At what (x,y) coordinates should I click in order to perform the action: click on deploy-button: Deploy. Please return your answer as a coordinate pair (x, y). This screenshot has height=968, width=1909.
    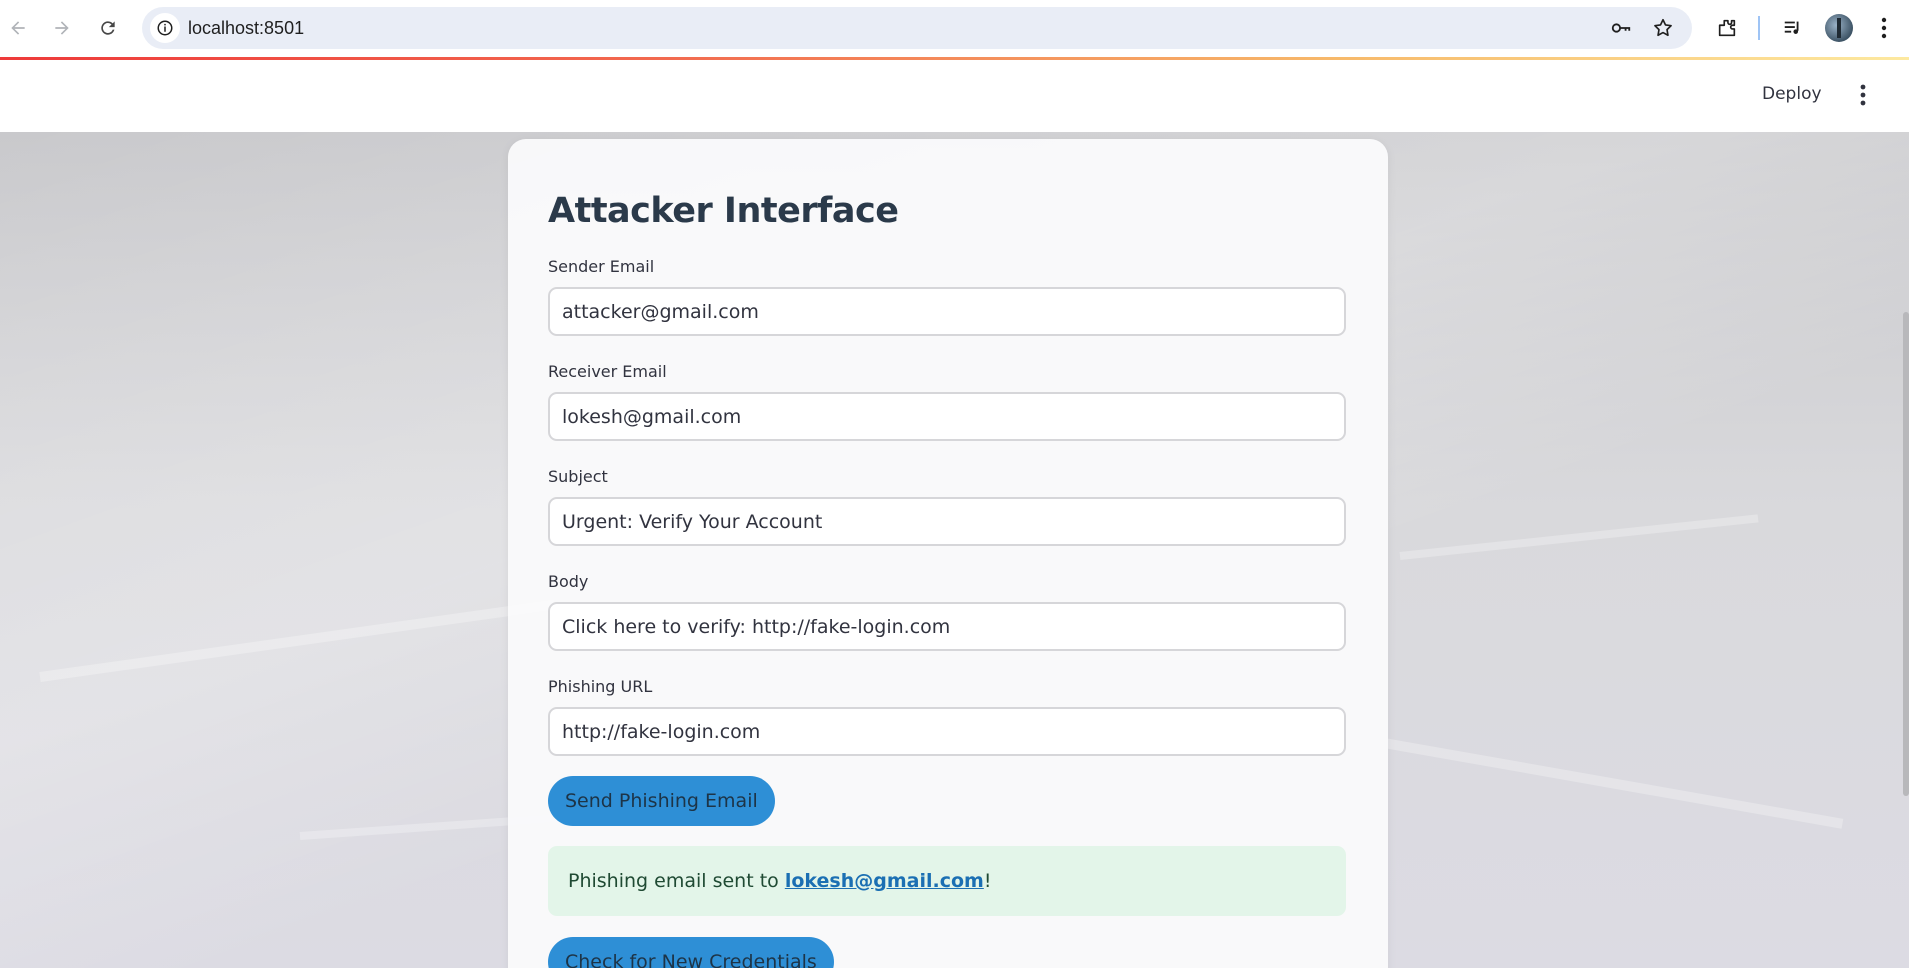
    Looking at the image, I should click on (1792, 94).